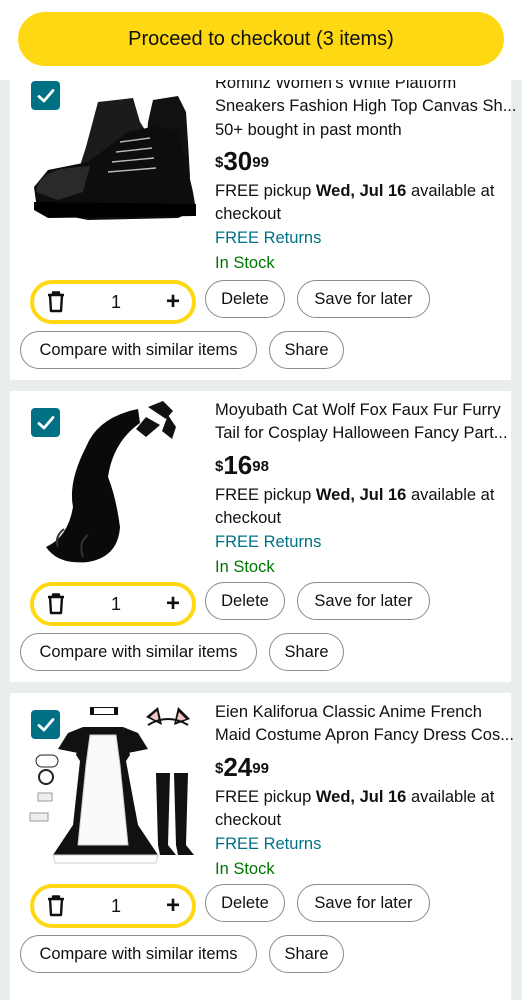 The image size is (522, 1000). What do you see at coordinates (111, 785) in the screenshot?
I see `product-image-maid-costume` at bounding box center [111, 785].